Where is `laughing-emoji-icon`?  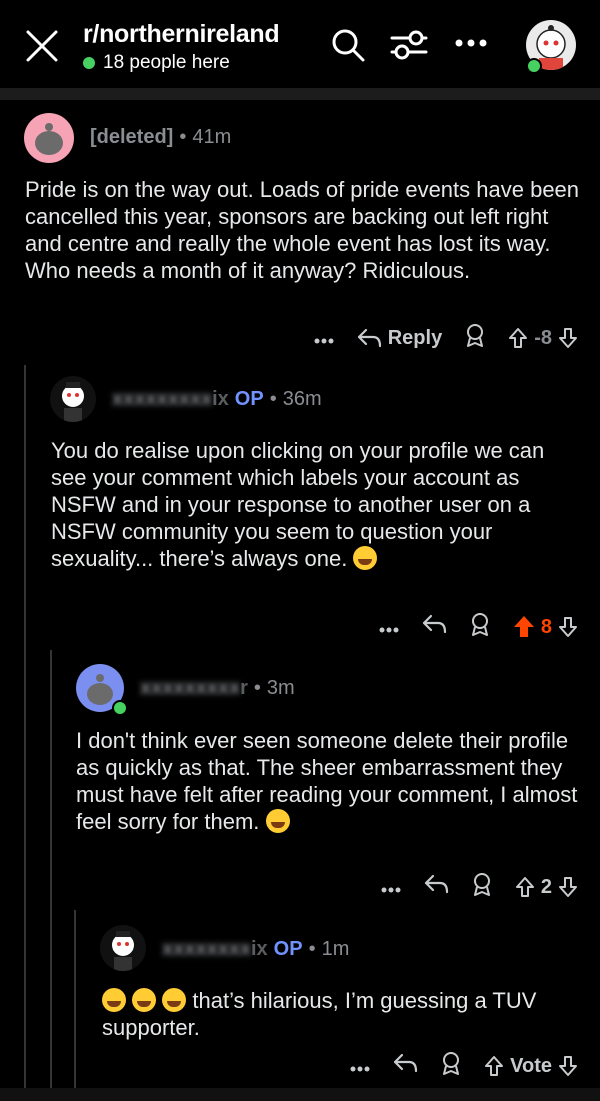
laughing-emoji-icon is located at coordinates (365, 558).